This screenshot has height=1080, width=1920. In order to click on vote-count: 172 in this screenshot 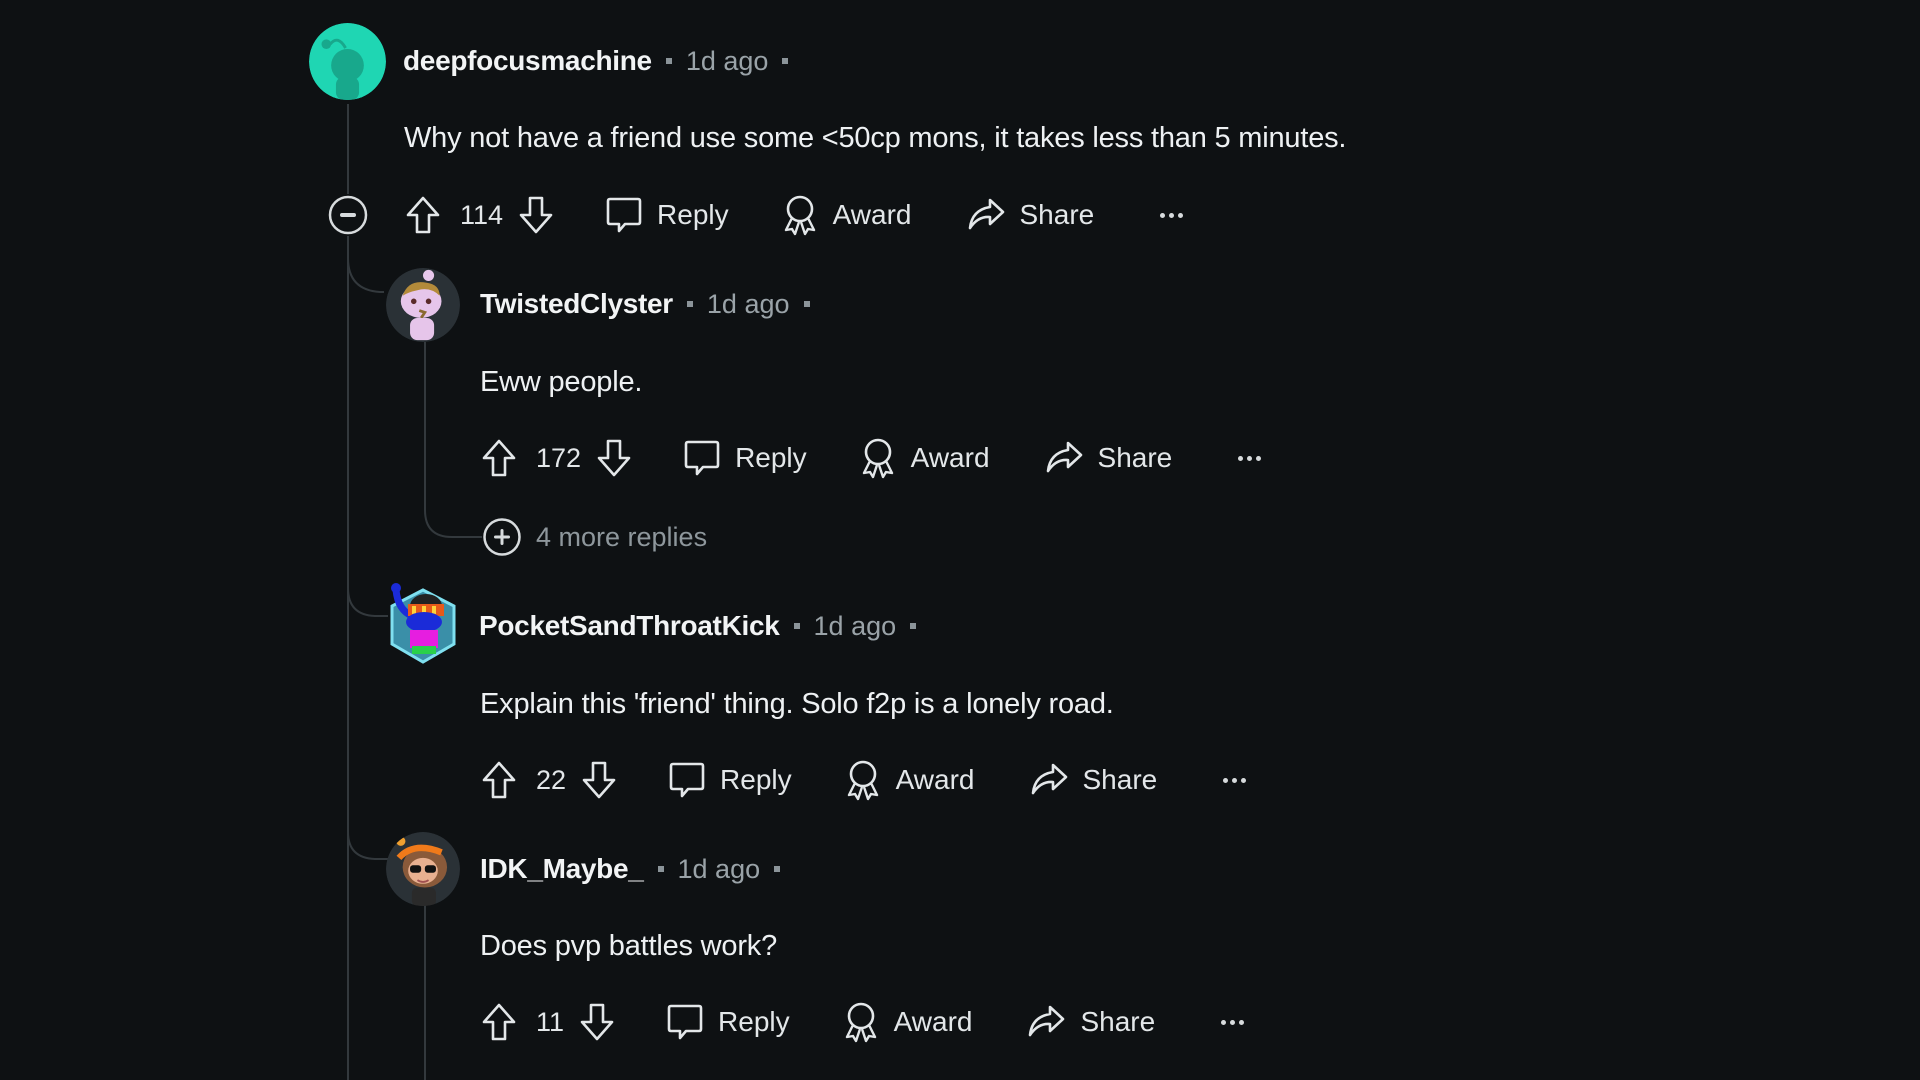, I will do `click(559, 457)`.